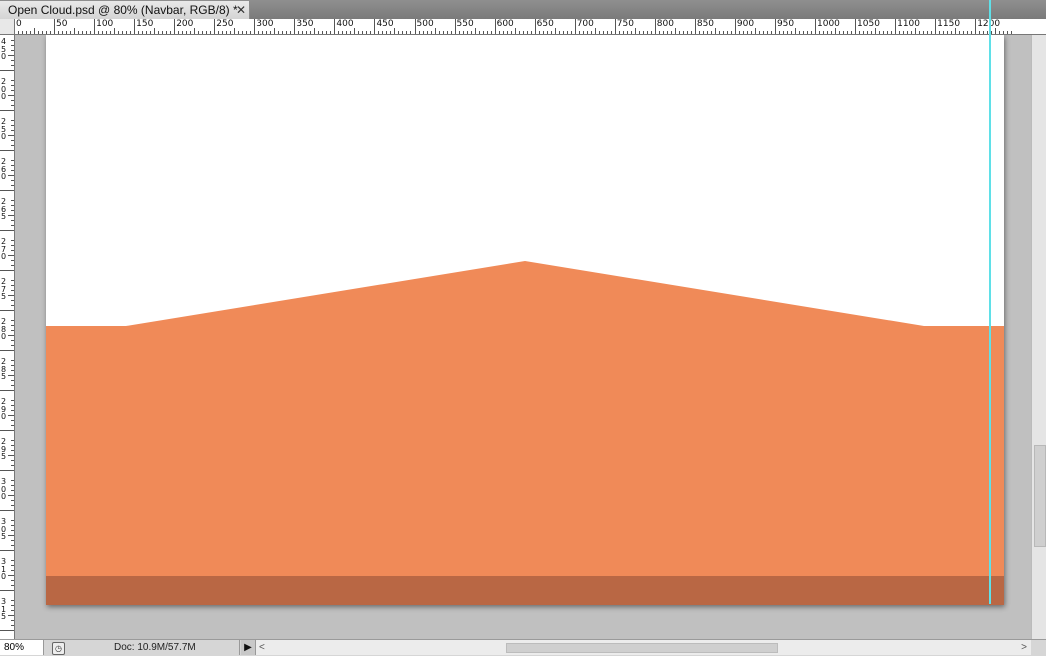  Describe the element at coordinates (990, 302) in the screenshot. I see `vertical-guide` at that location.